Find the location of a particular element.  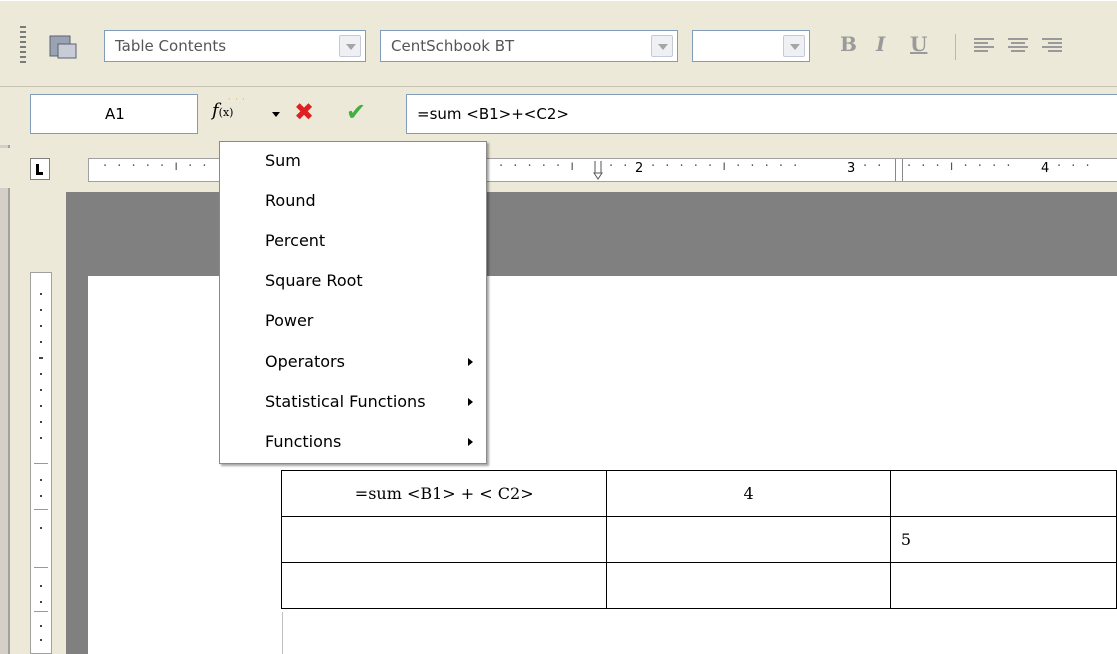

italic-button: I is located at coordinates (880, 44).